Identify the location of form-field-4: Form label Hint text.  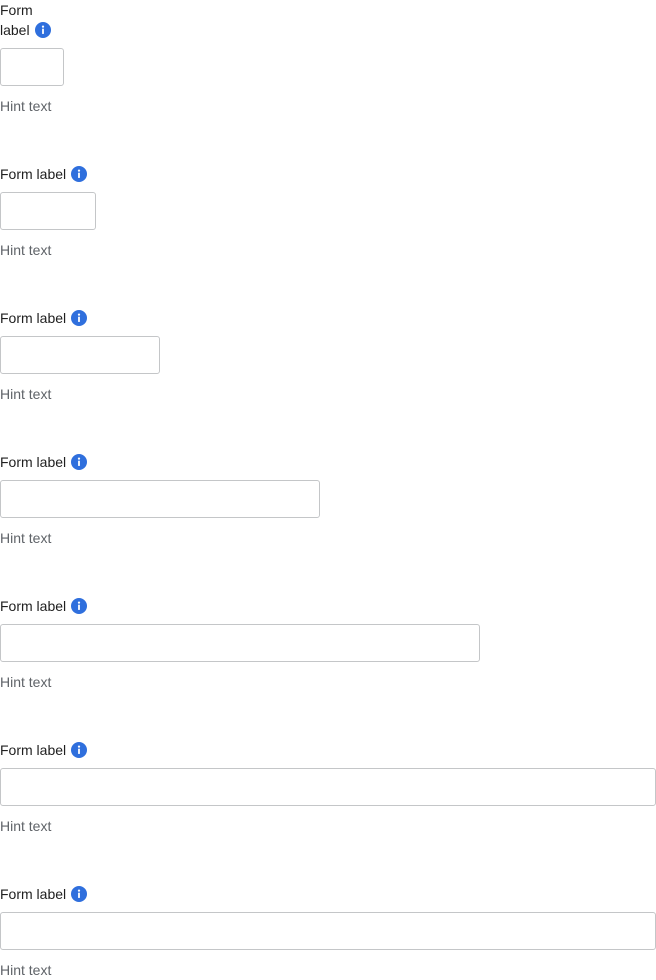
(328, 499).